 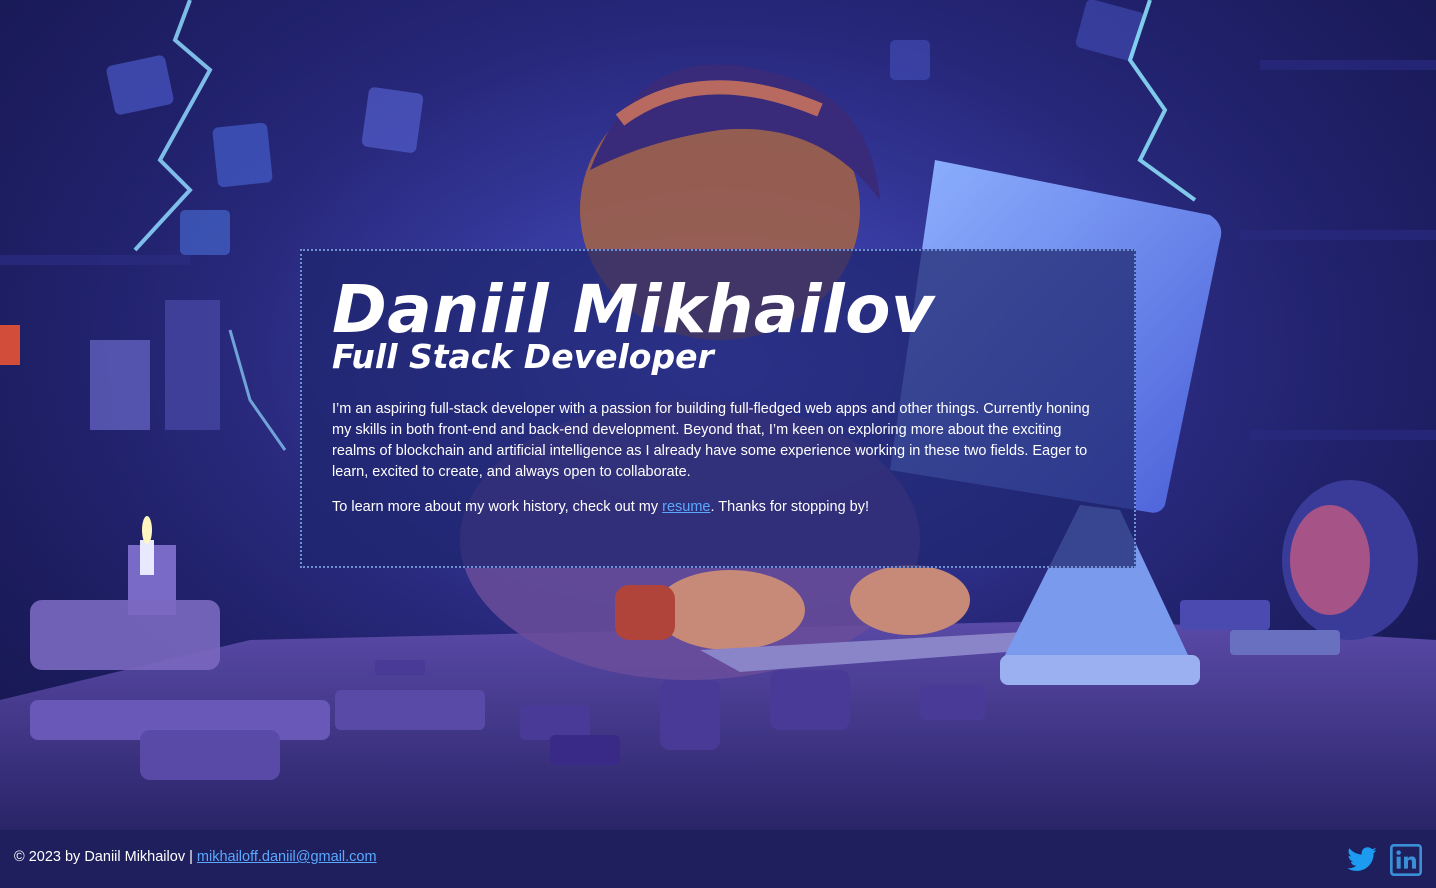 What do you see at coordinates (1384, 860) in the screenshot?
I see `social-links` at bounding box center [1384, 860].